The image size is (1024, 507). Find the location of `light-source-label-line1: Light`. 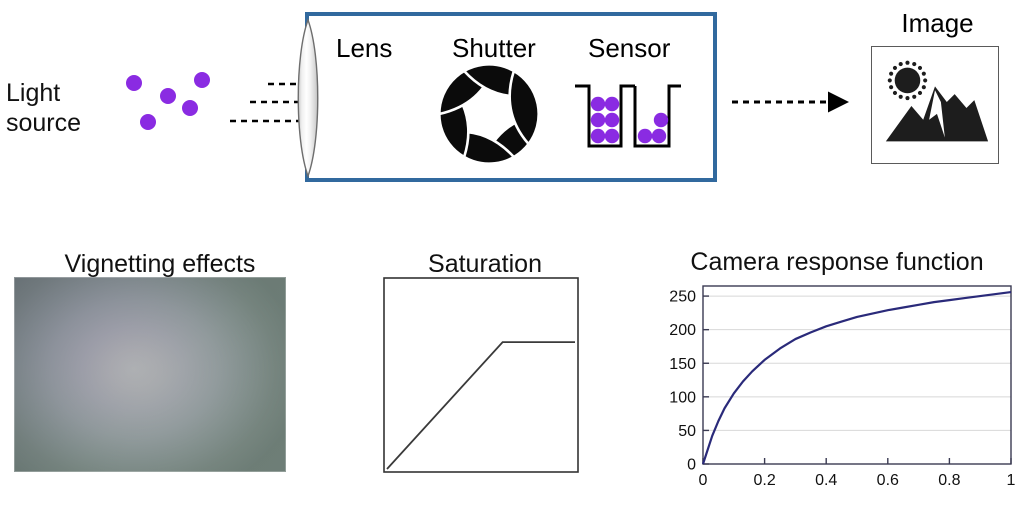

light-source-label-line1: Light is located at coordinates (33, 93).